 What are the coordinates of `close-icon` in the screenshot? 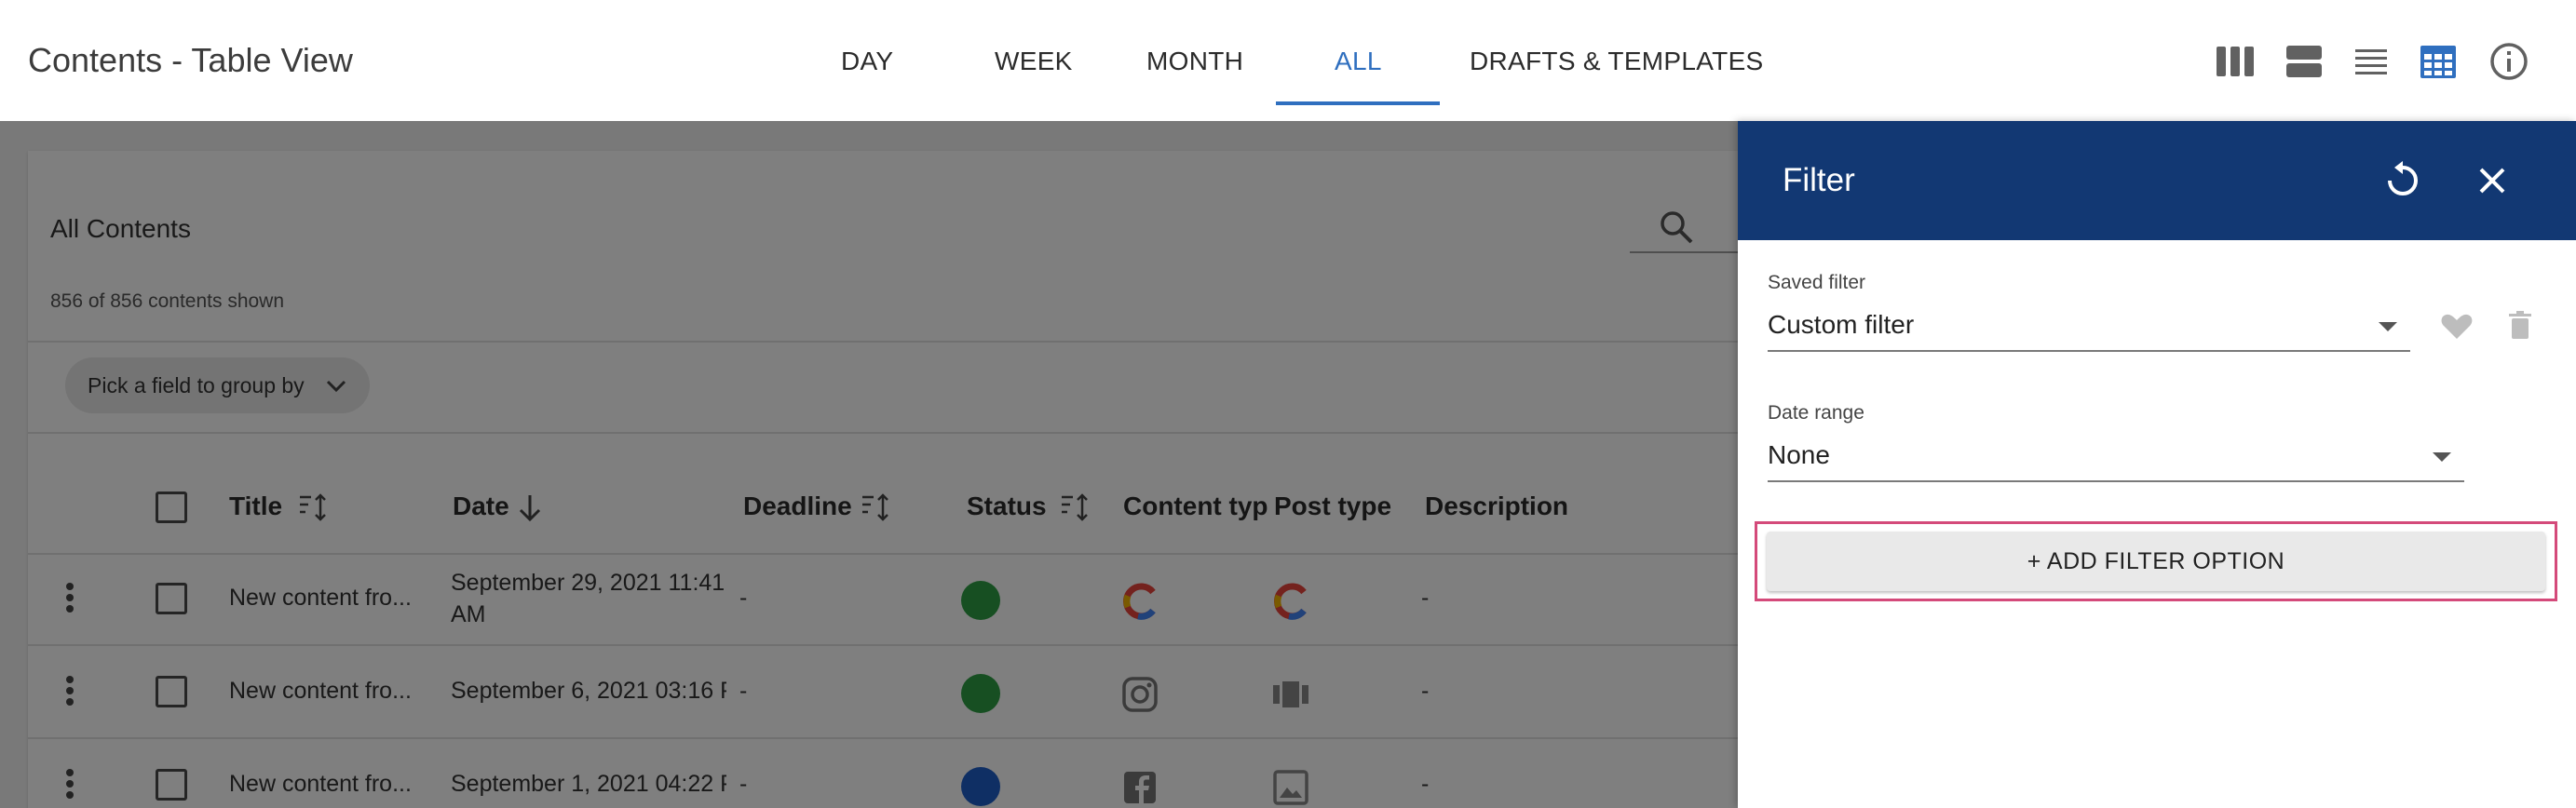 It's located at (2492, 181).